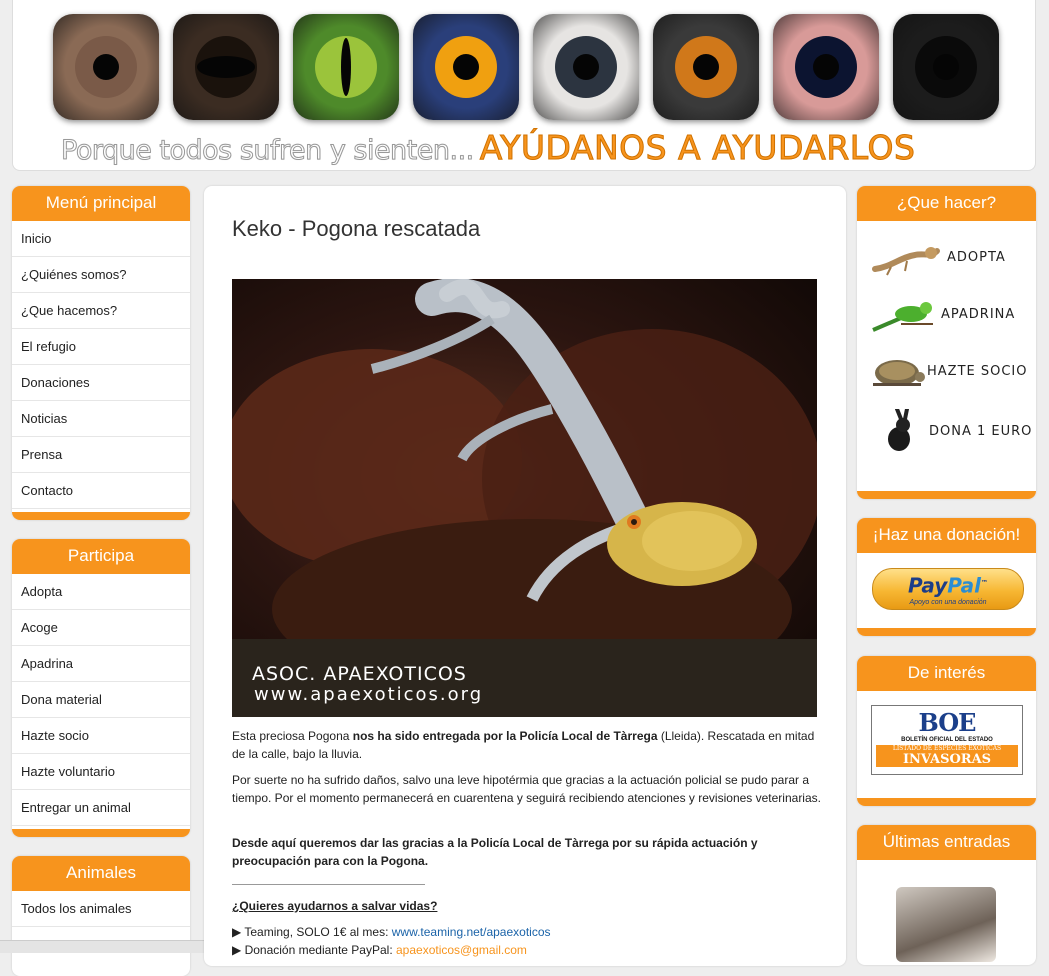  I want to click on slogan-part-2: AYÚDANOS A AYUDARLOS, so click(697, 148).